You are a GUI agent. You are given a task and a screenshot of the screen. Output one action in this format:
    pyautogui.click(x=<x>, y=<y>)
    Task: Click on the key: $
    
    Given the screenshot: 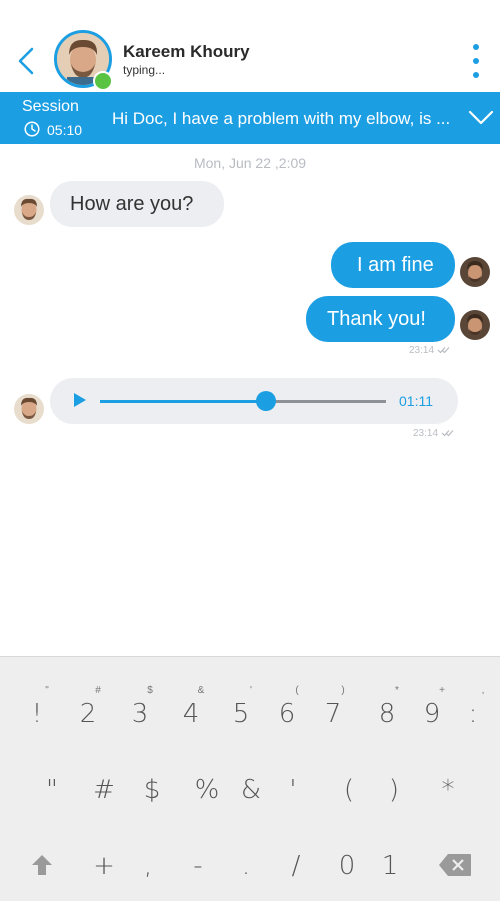 What is the action you would take?
    pyautogui.click(x=152, y=790)
    